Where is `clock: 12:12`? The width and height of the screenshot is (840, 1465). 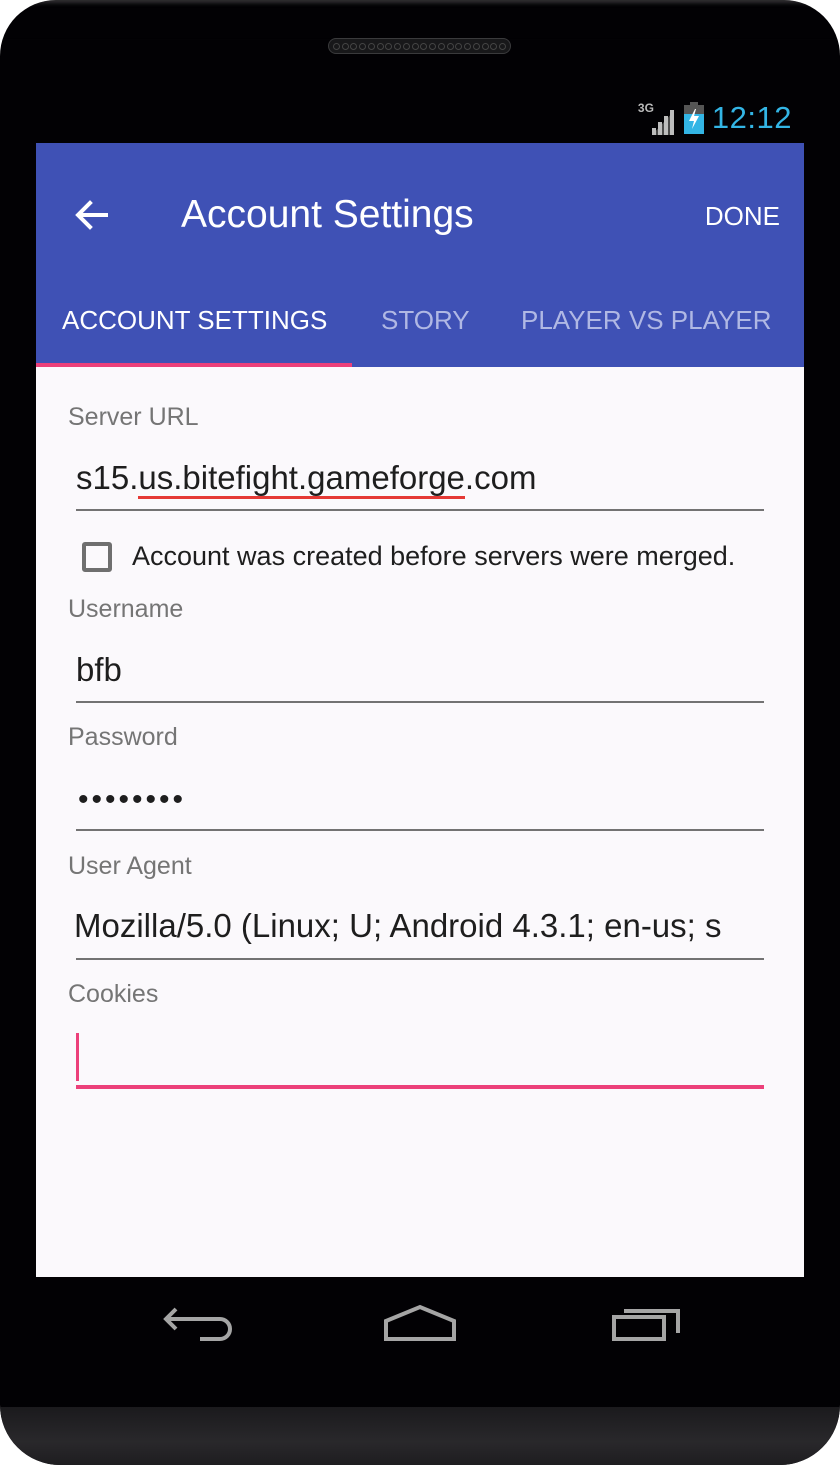
clock: 12:12 is located at coordinates (751, 117).